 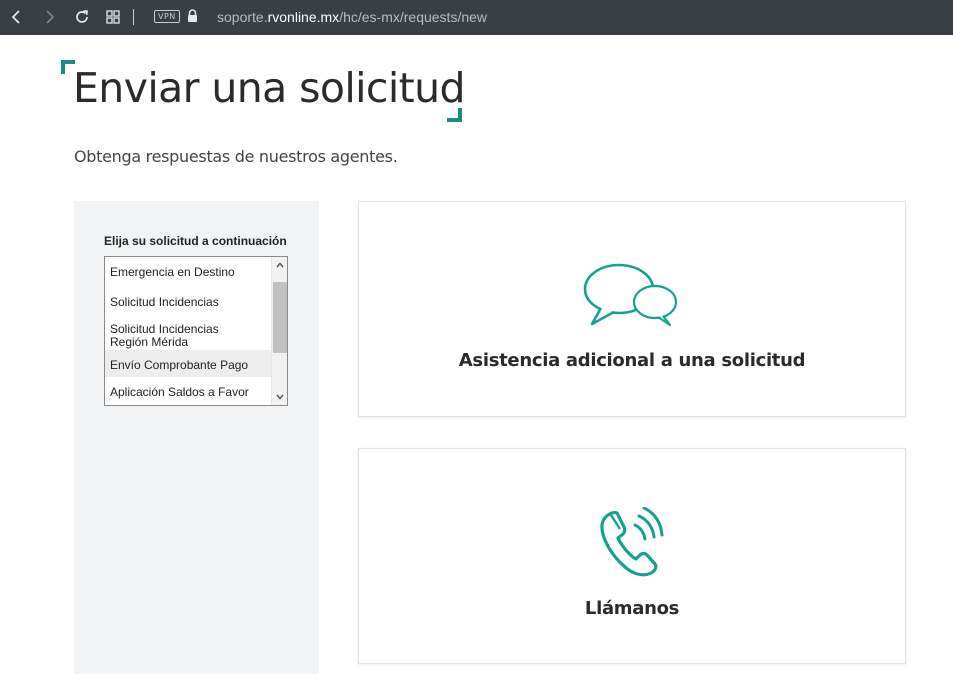 I want to click on lock-icon, so click(x=192, y=15).